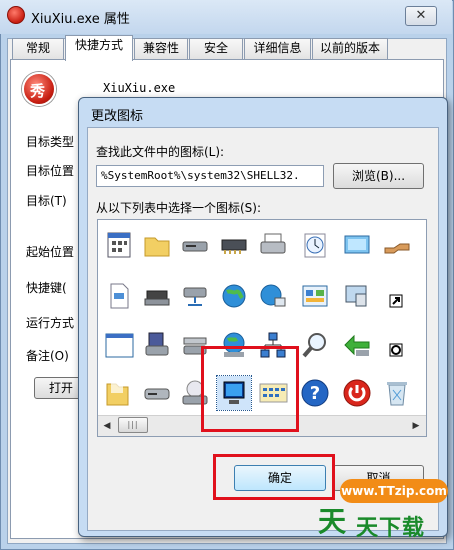  Describe the element at coordinates (397, 245) in the screenshot. I see `hand-share-icon` at that location.